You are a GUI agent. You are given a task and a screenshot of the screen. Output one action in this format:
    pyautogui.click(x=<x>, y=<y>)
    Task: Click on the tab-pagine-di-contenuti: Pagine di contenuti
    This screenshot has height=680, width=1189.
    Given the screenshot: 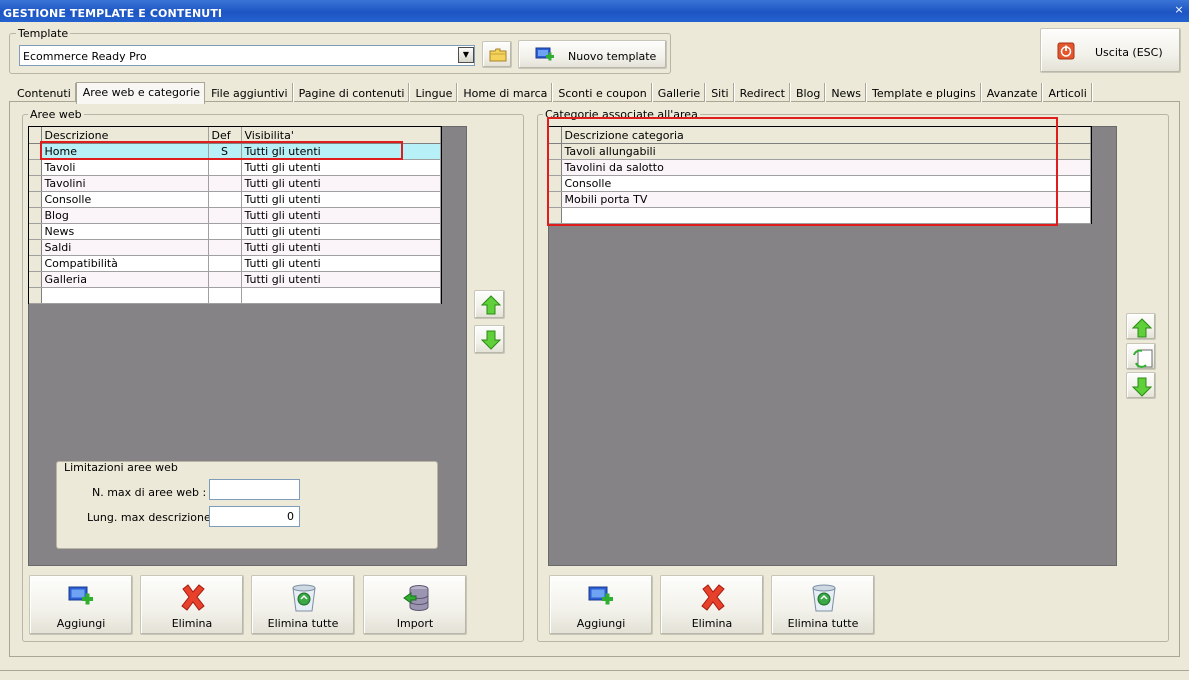 What is the action you would take?
    pyautogui.click(x=351, y=92)
    